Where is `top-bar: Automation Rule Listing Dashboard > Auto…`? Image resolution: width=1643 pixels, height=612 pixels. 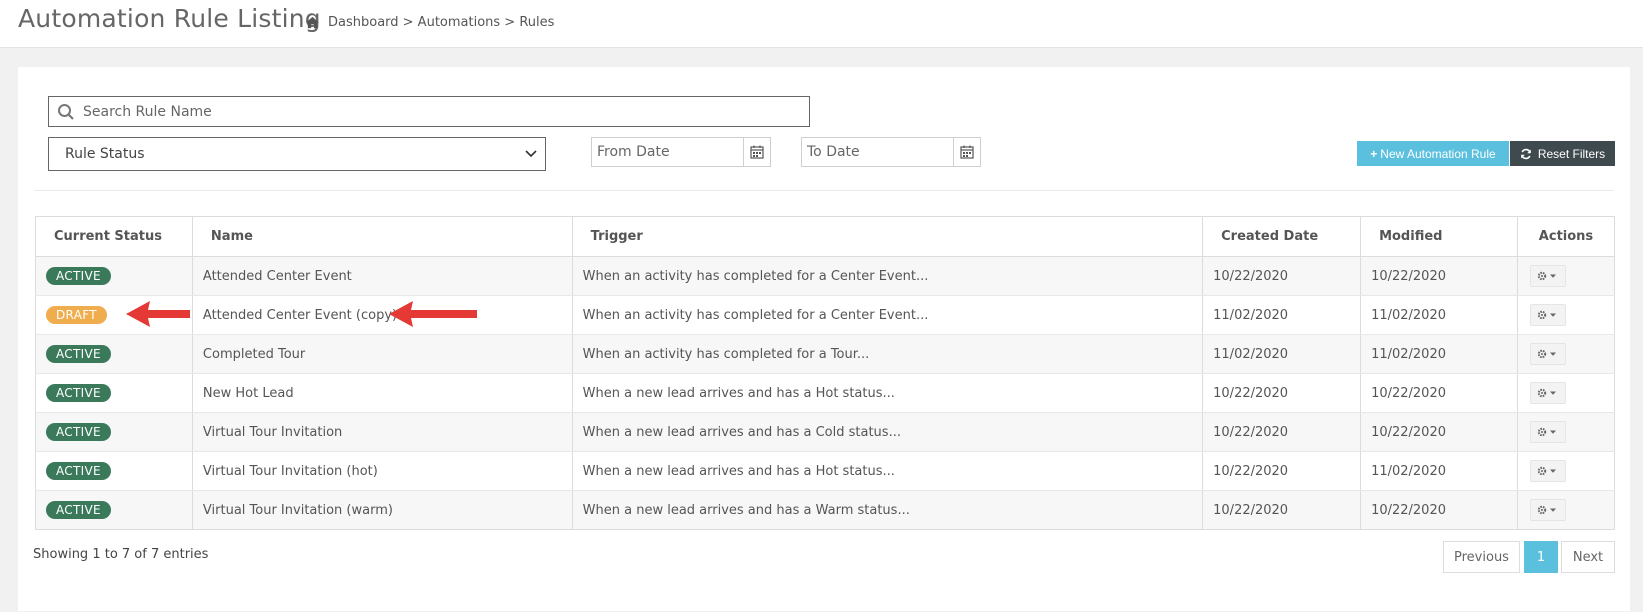
top-bar: Automation Rule Listing Dashboard > Auto… is located at coordinates (821, 24).